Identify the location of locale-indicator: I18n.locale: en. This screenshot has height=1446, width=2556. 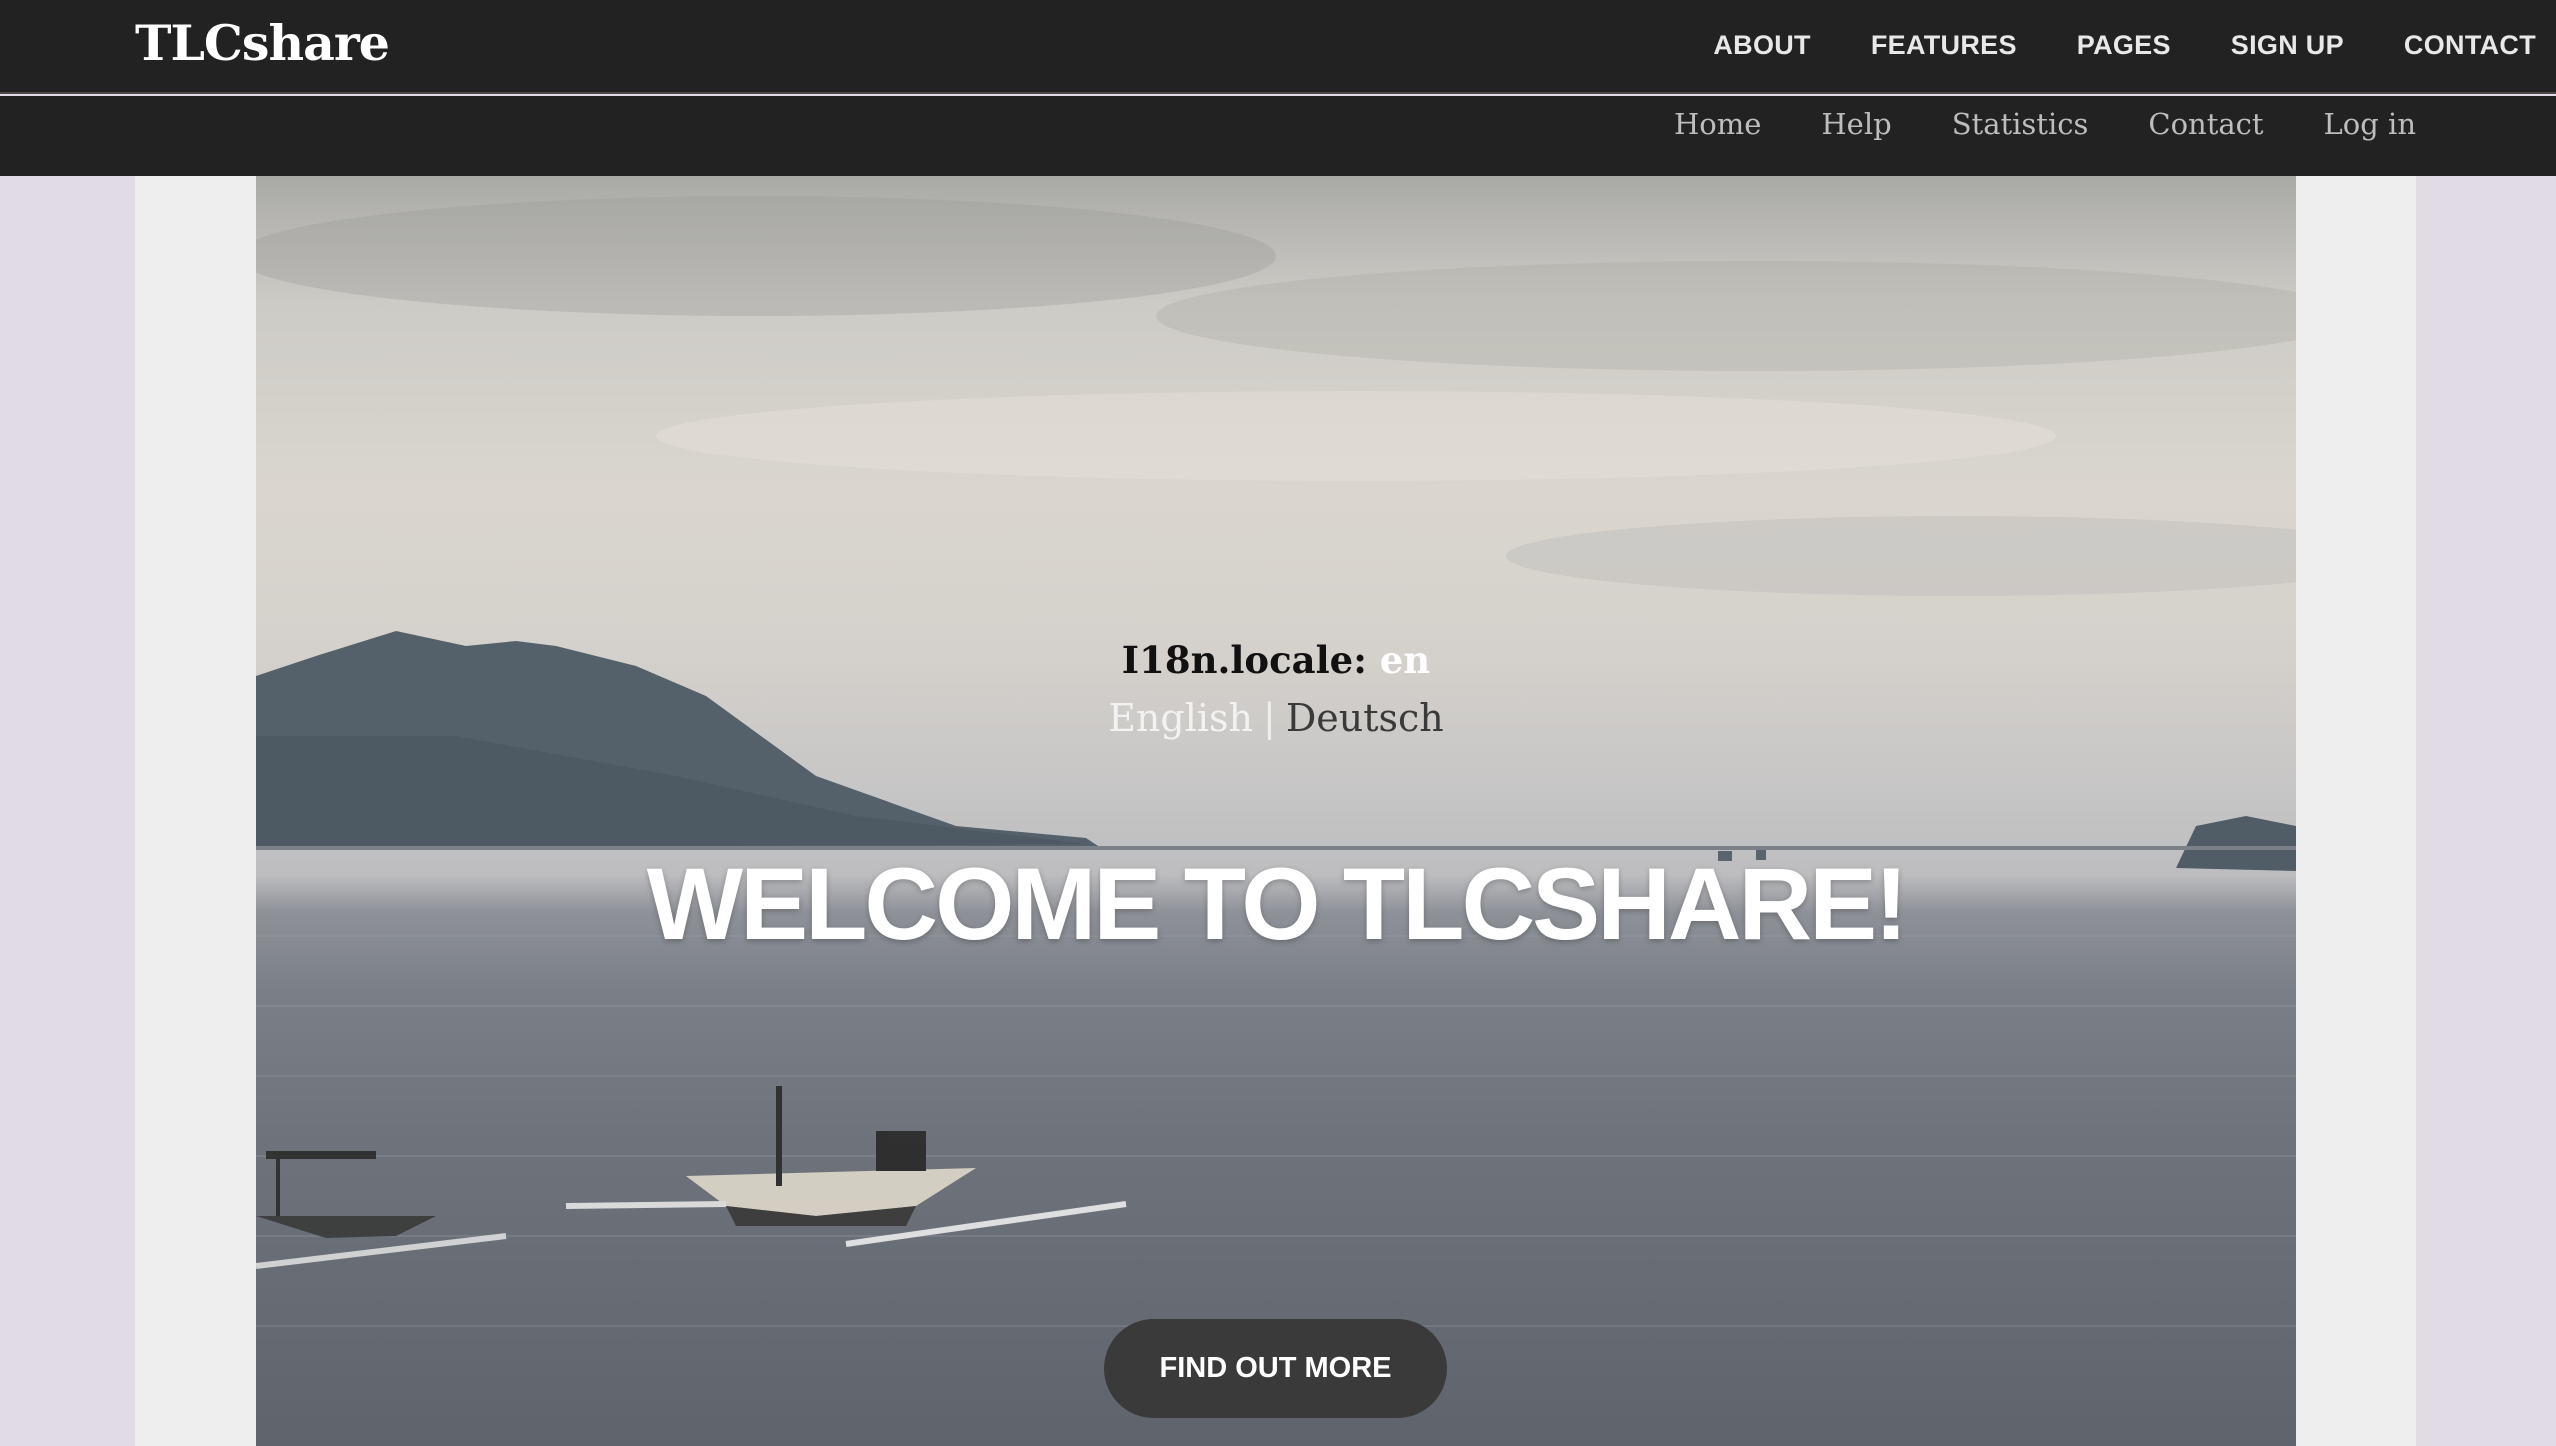
(1276, 660).